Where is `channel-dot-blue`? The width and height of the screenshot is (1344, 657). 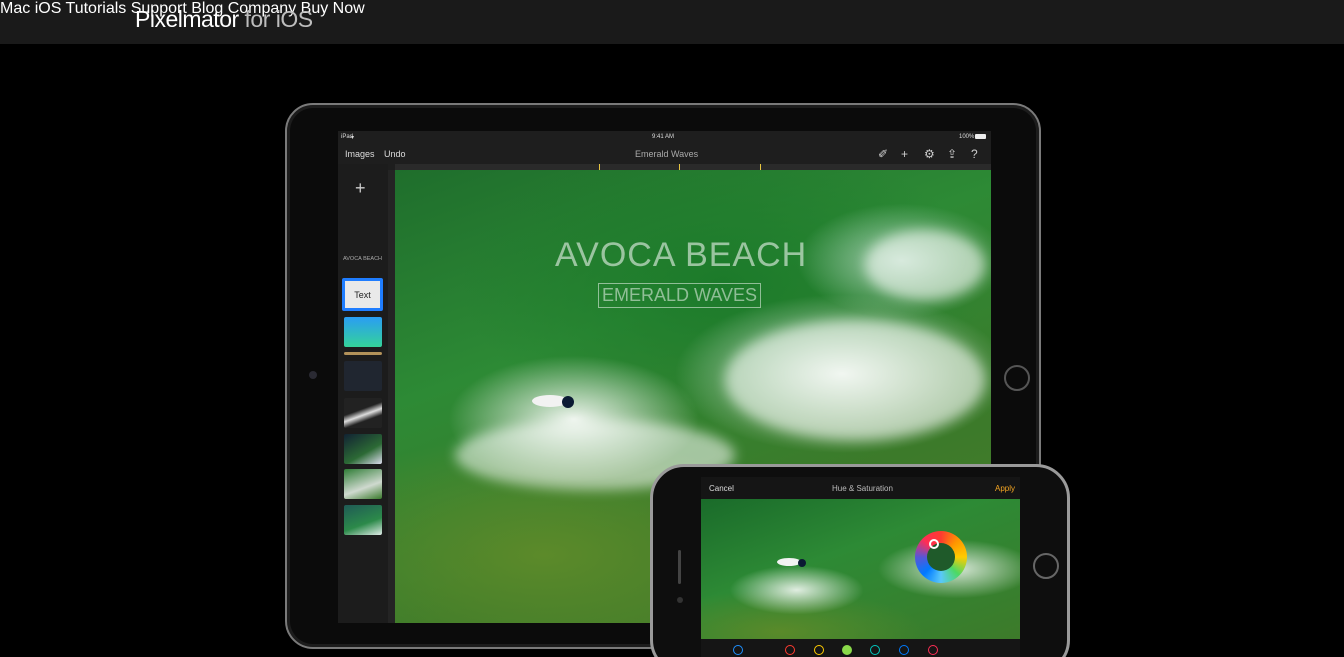
channel-dot-blue is located at coordinates (738, 650).